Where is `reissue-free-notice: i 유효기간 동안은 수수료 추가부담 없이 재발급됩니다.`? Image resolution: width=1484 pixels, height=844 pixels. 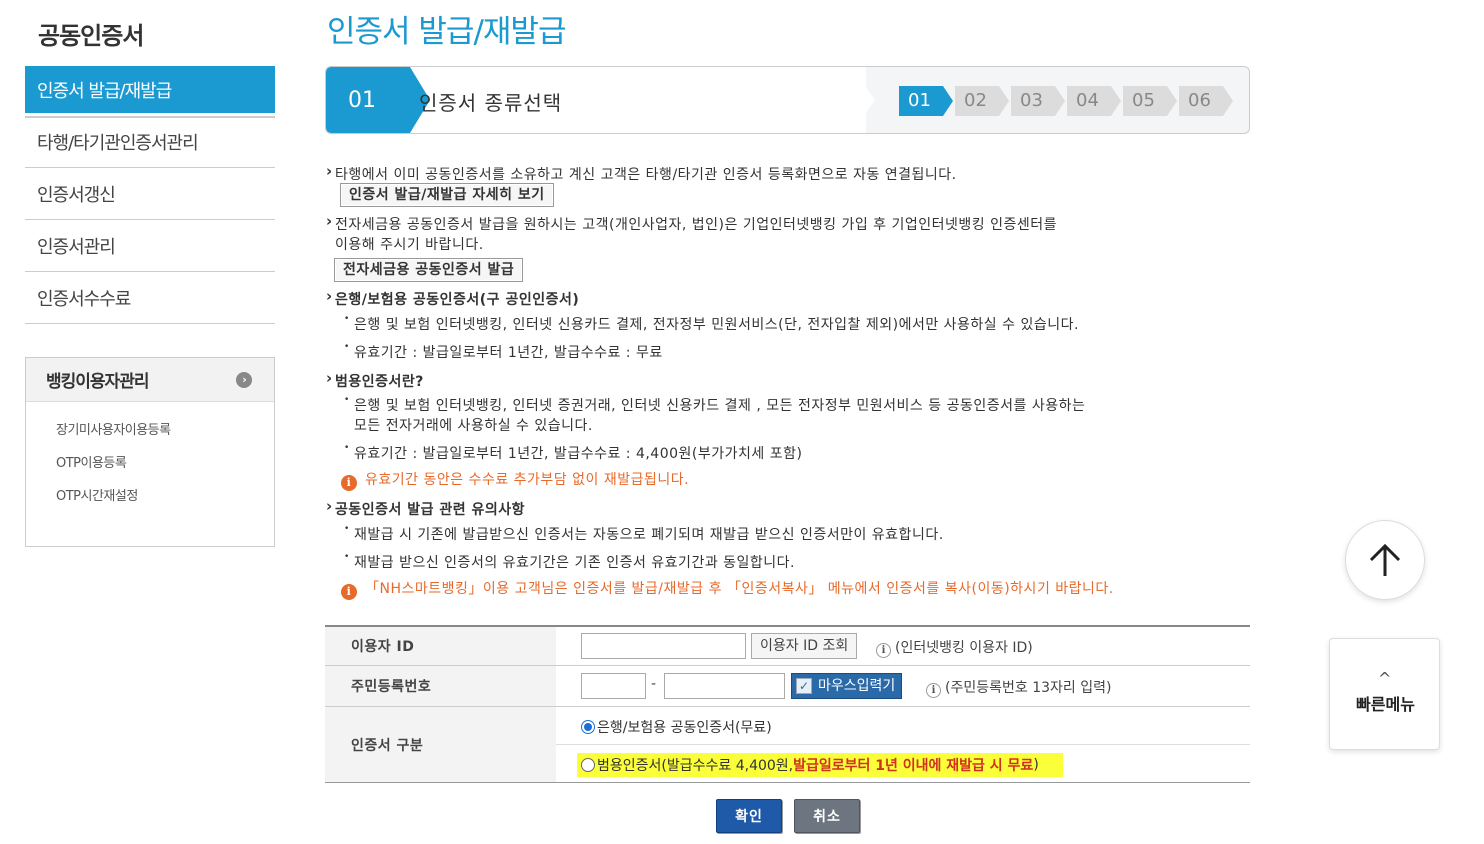
reissue-free-notice: i 유효기간 동안은 수수료 추가부담 없이 재발급됩니다. is located at coordinates (515, 480).